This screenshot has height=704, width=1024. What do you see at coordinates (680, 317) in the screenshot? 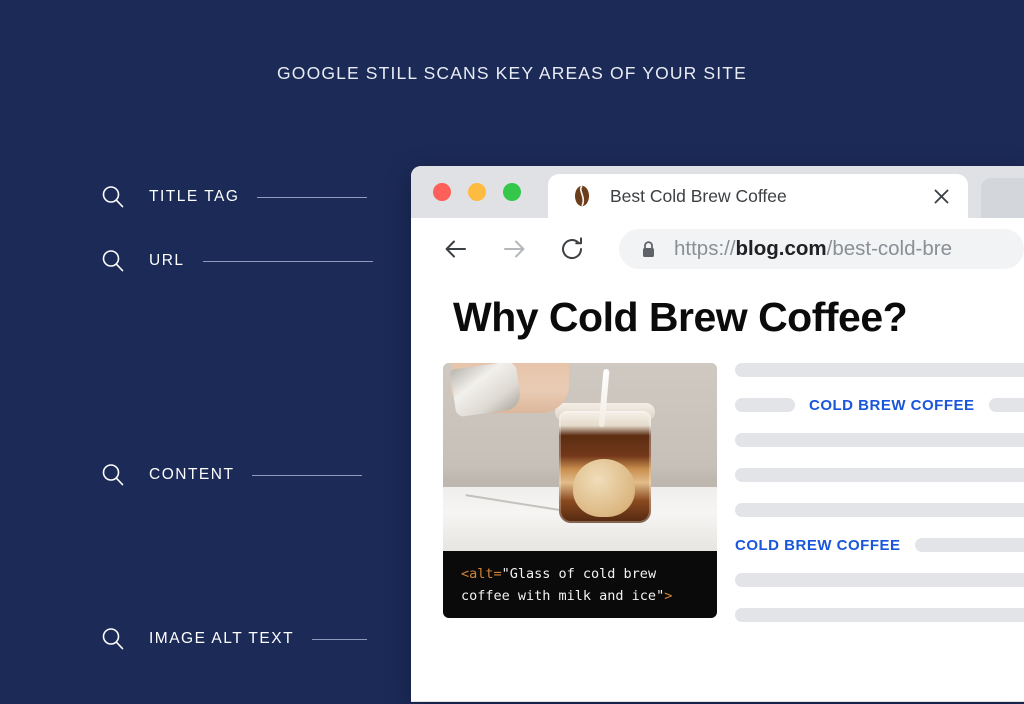
I see `article-heading: Why Cold Brew Coffee?` at bounding box center [680, 317].